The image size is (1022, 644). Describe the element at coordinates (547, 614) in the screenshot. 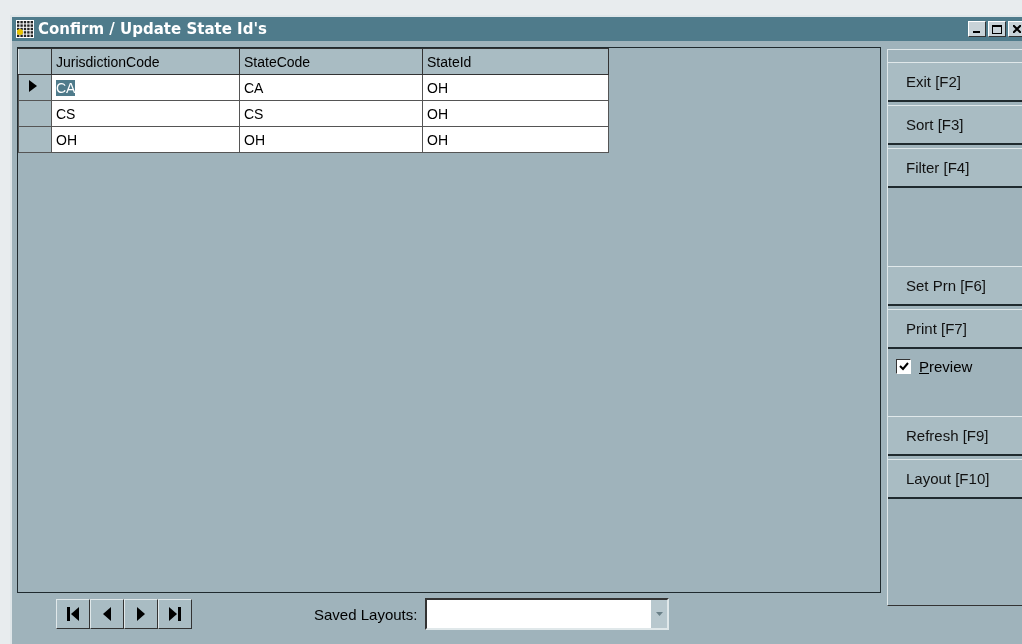

I see `saved-layouts-dropdown` at that location.